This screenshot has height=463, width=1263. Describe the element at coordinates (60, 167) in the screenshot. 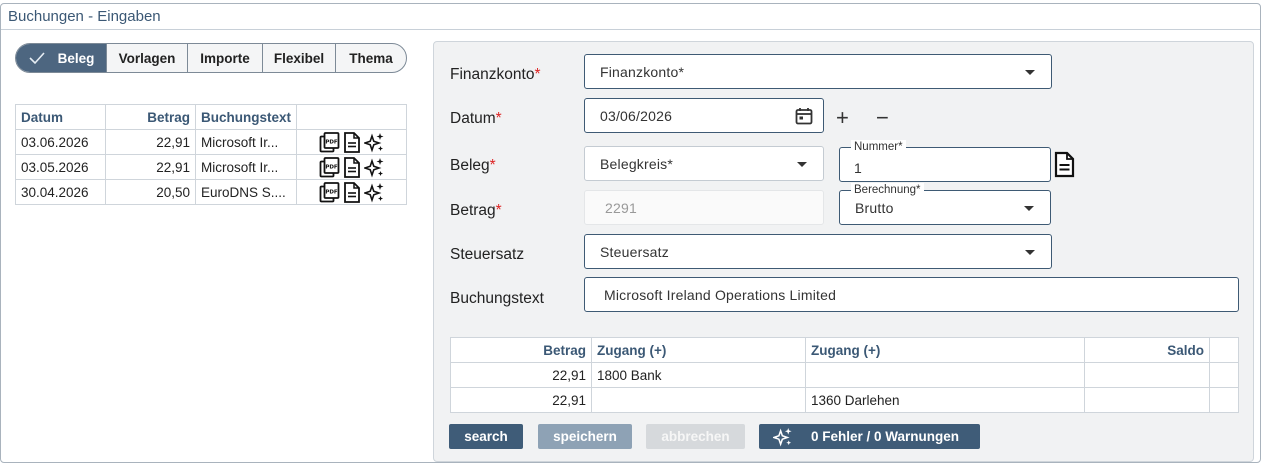

I see `cell-datum: 03.05.2026` at that location.